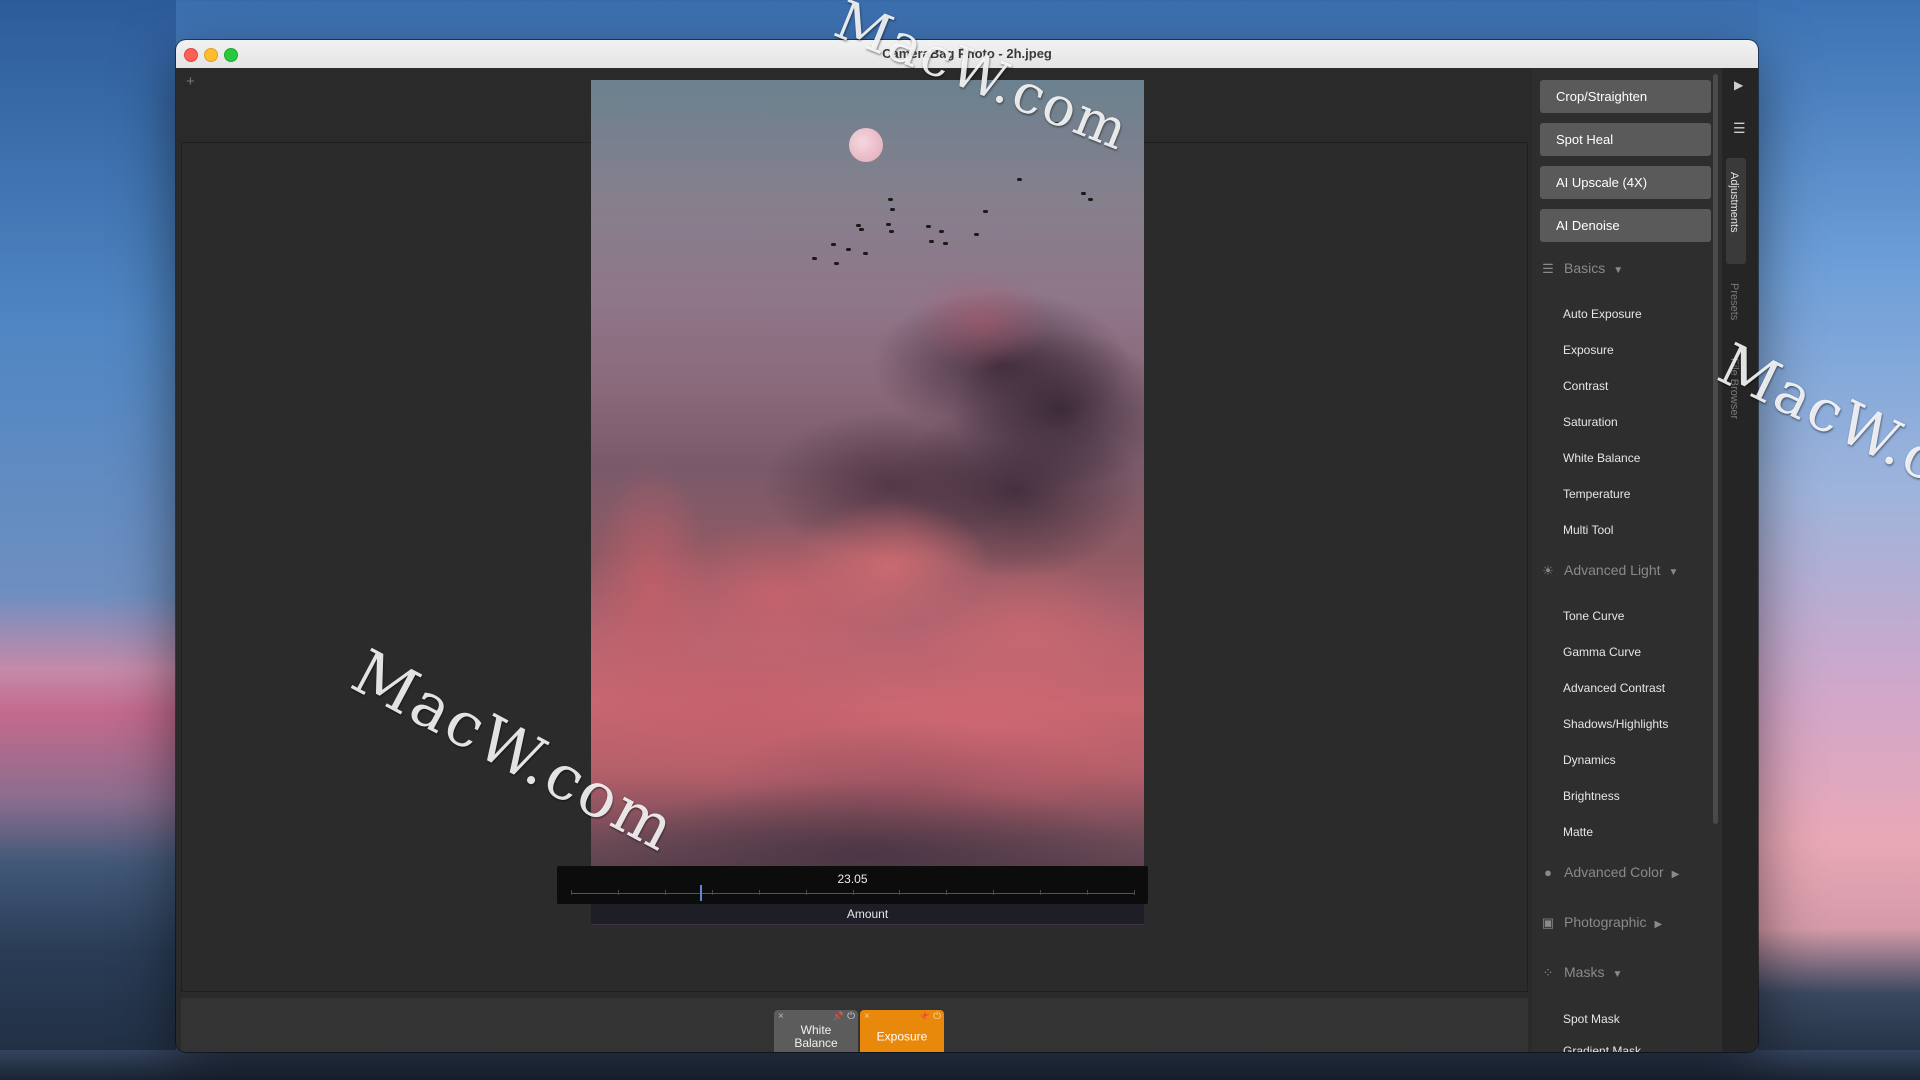 The image size is (1920, 1080). I want to click on menu-item-white-balance: White Balance, so click(1601, 458).